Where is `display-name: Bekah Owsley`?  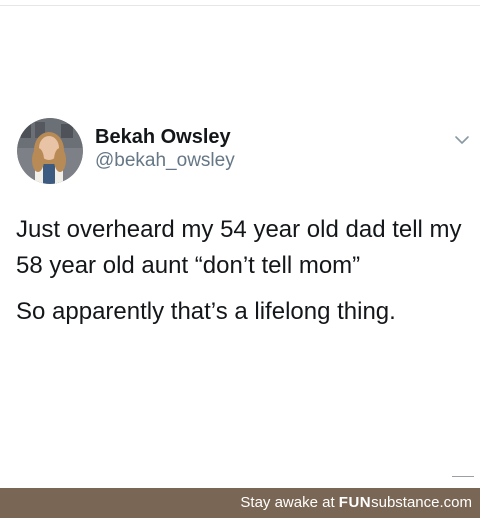 display-name: Bekah Owsley is located at coordinates (163, 137).